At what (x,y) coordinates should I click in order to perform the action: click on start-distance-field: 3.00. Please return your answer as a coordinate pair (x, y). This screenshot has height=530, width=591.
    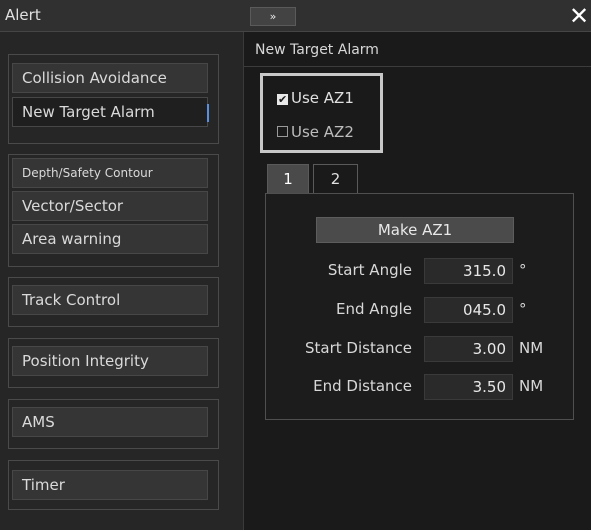
    Looking at the image, I should click on (468, 349).